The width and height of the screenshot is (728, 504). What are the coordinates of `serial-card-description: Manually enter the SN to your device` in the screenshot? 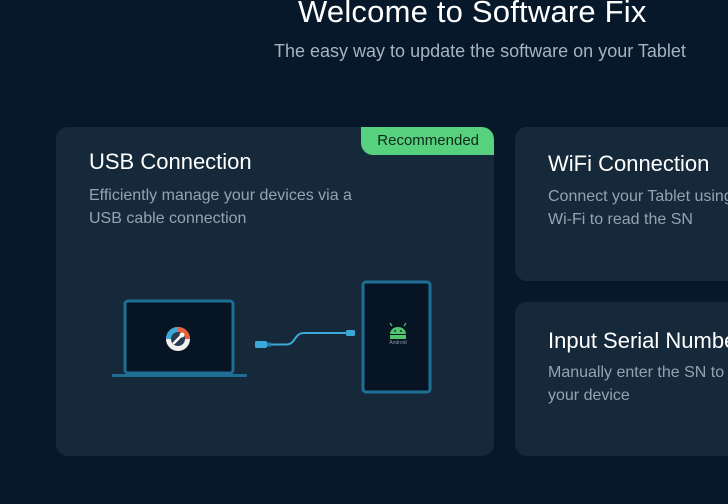 It's located at (636, 384).